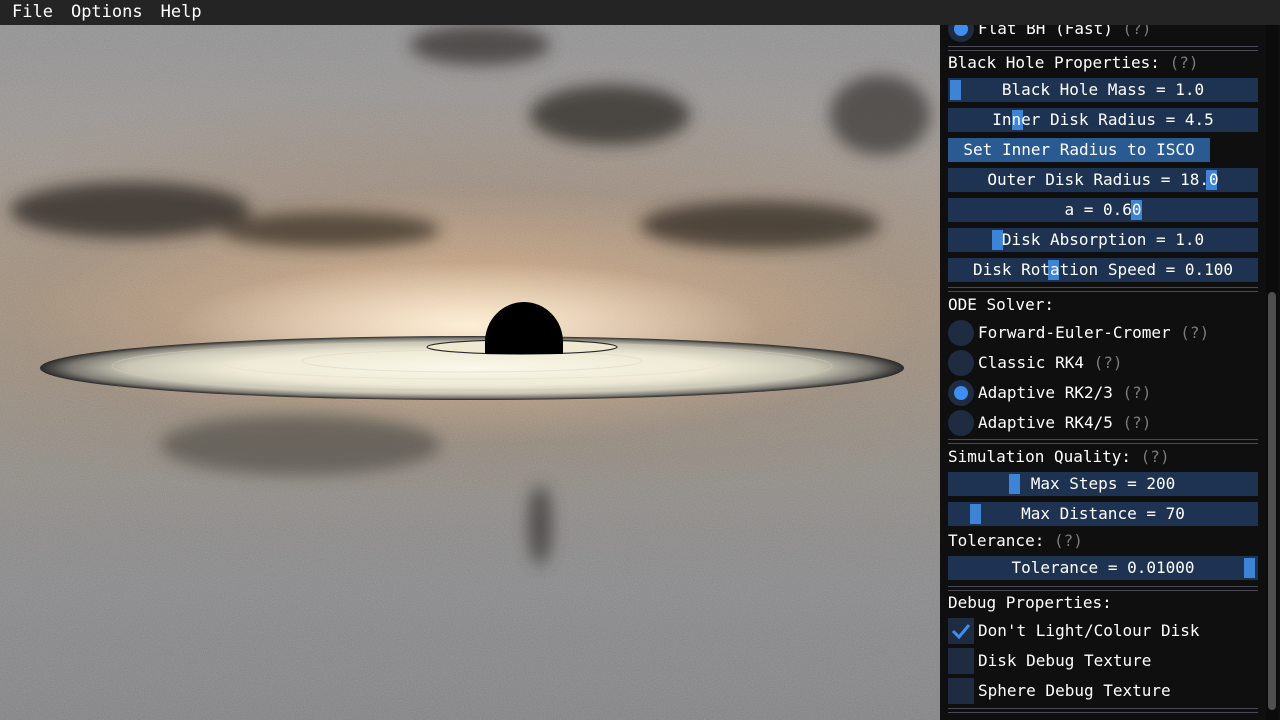 The image size is (1280, 720). Describe the element at coordinates (961, 363) in the screenshot. I see `radio-classic-rk4` at that location.